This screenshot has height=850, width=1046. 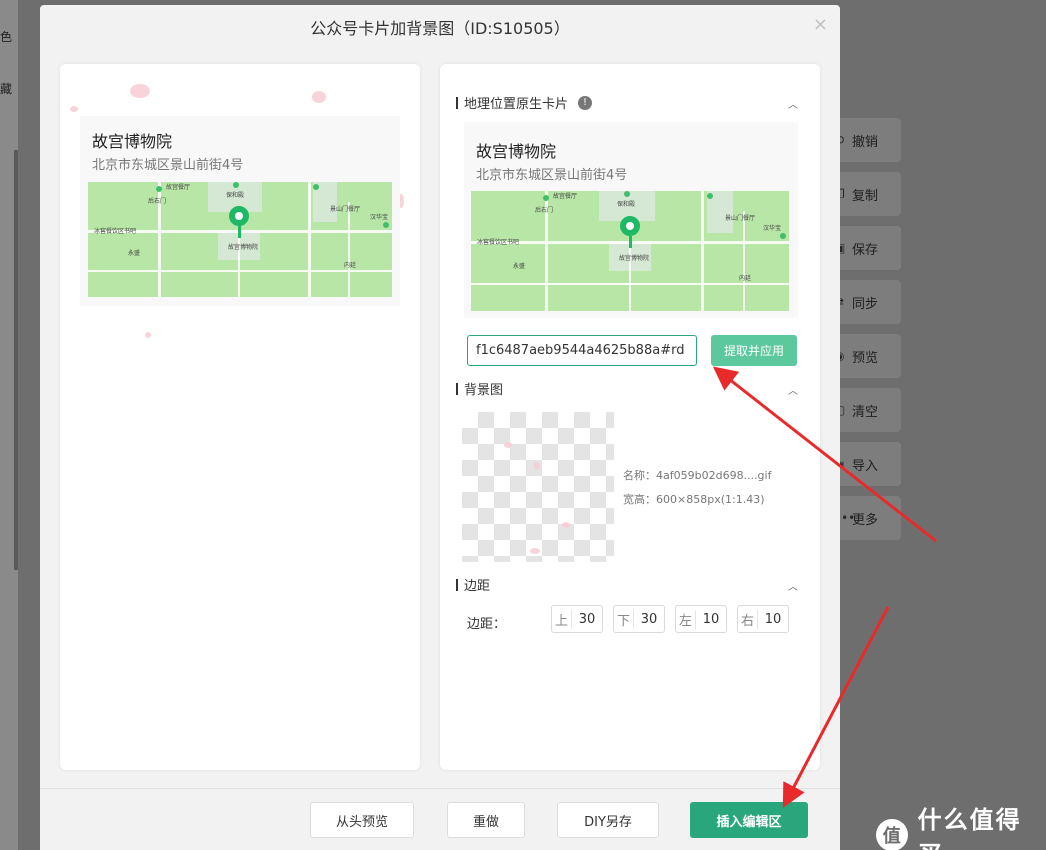 I want to click on preview-label: 预览, so click(x=865, y=358).